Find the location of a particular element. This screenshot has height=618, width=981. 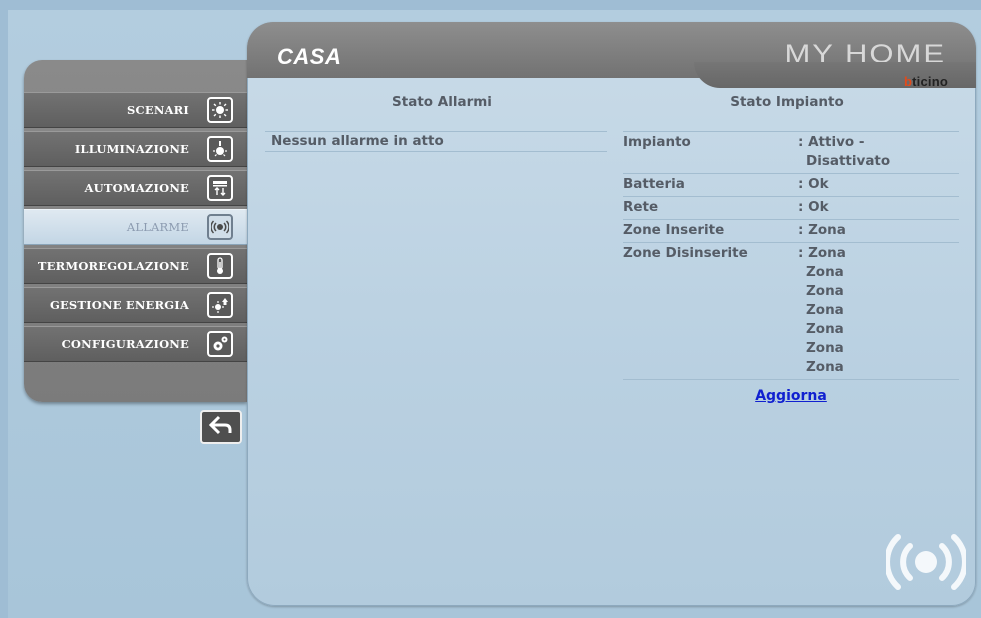

sidebar-item-scenari: SCENARI is located at coordinates (135, 110).